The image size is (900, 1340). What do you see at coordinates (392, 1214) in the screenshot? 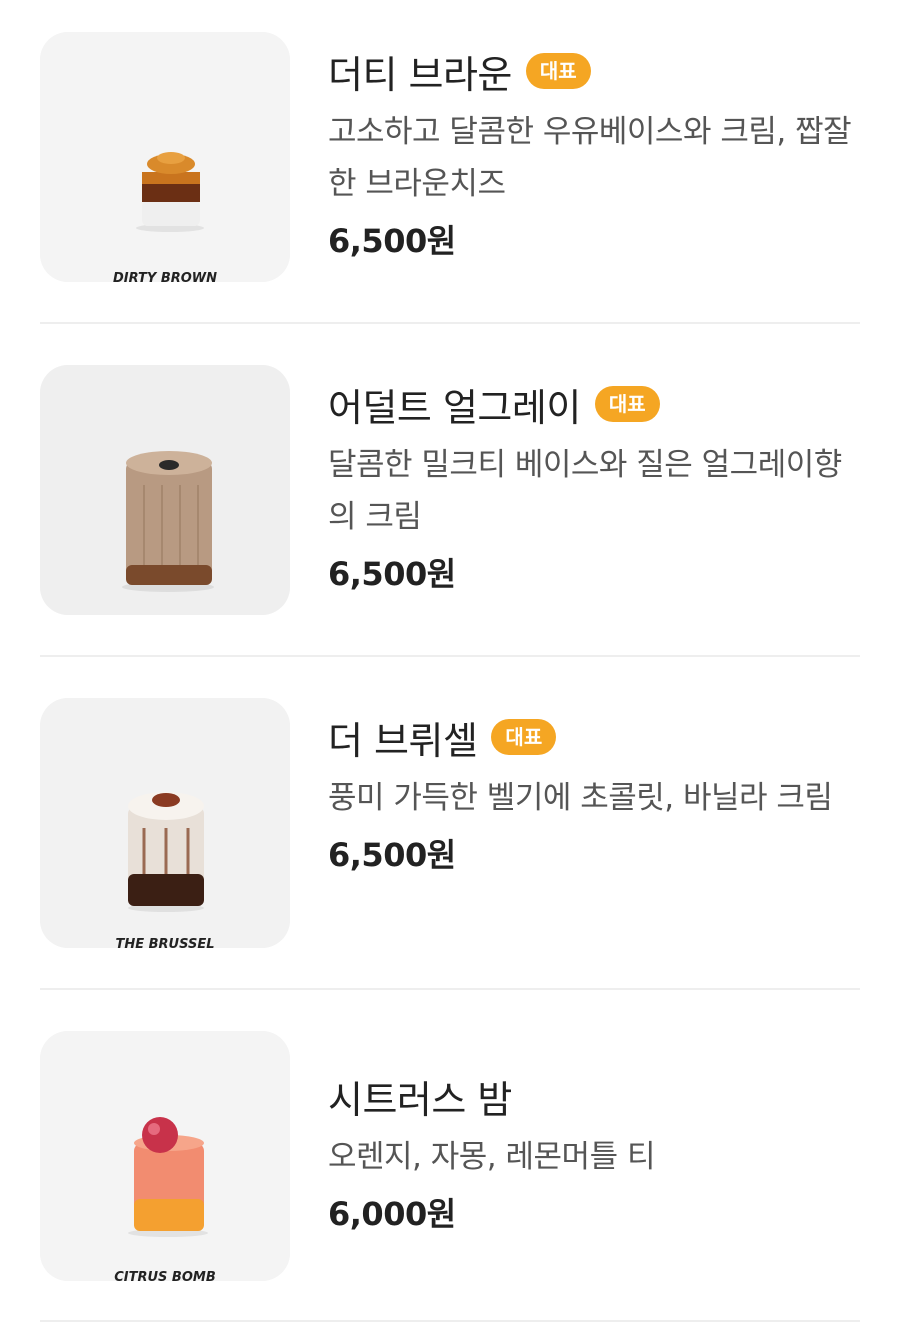
I see `menu-item-price: 6,000원` at bounding box center [392, 1214].